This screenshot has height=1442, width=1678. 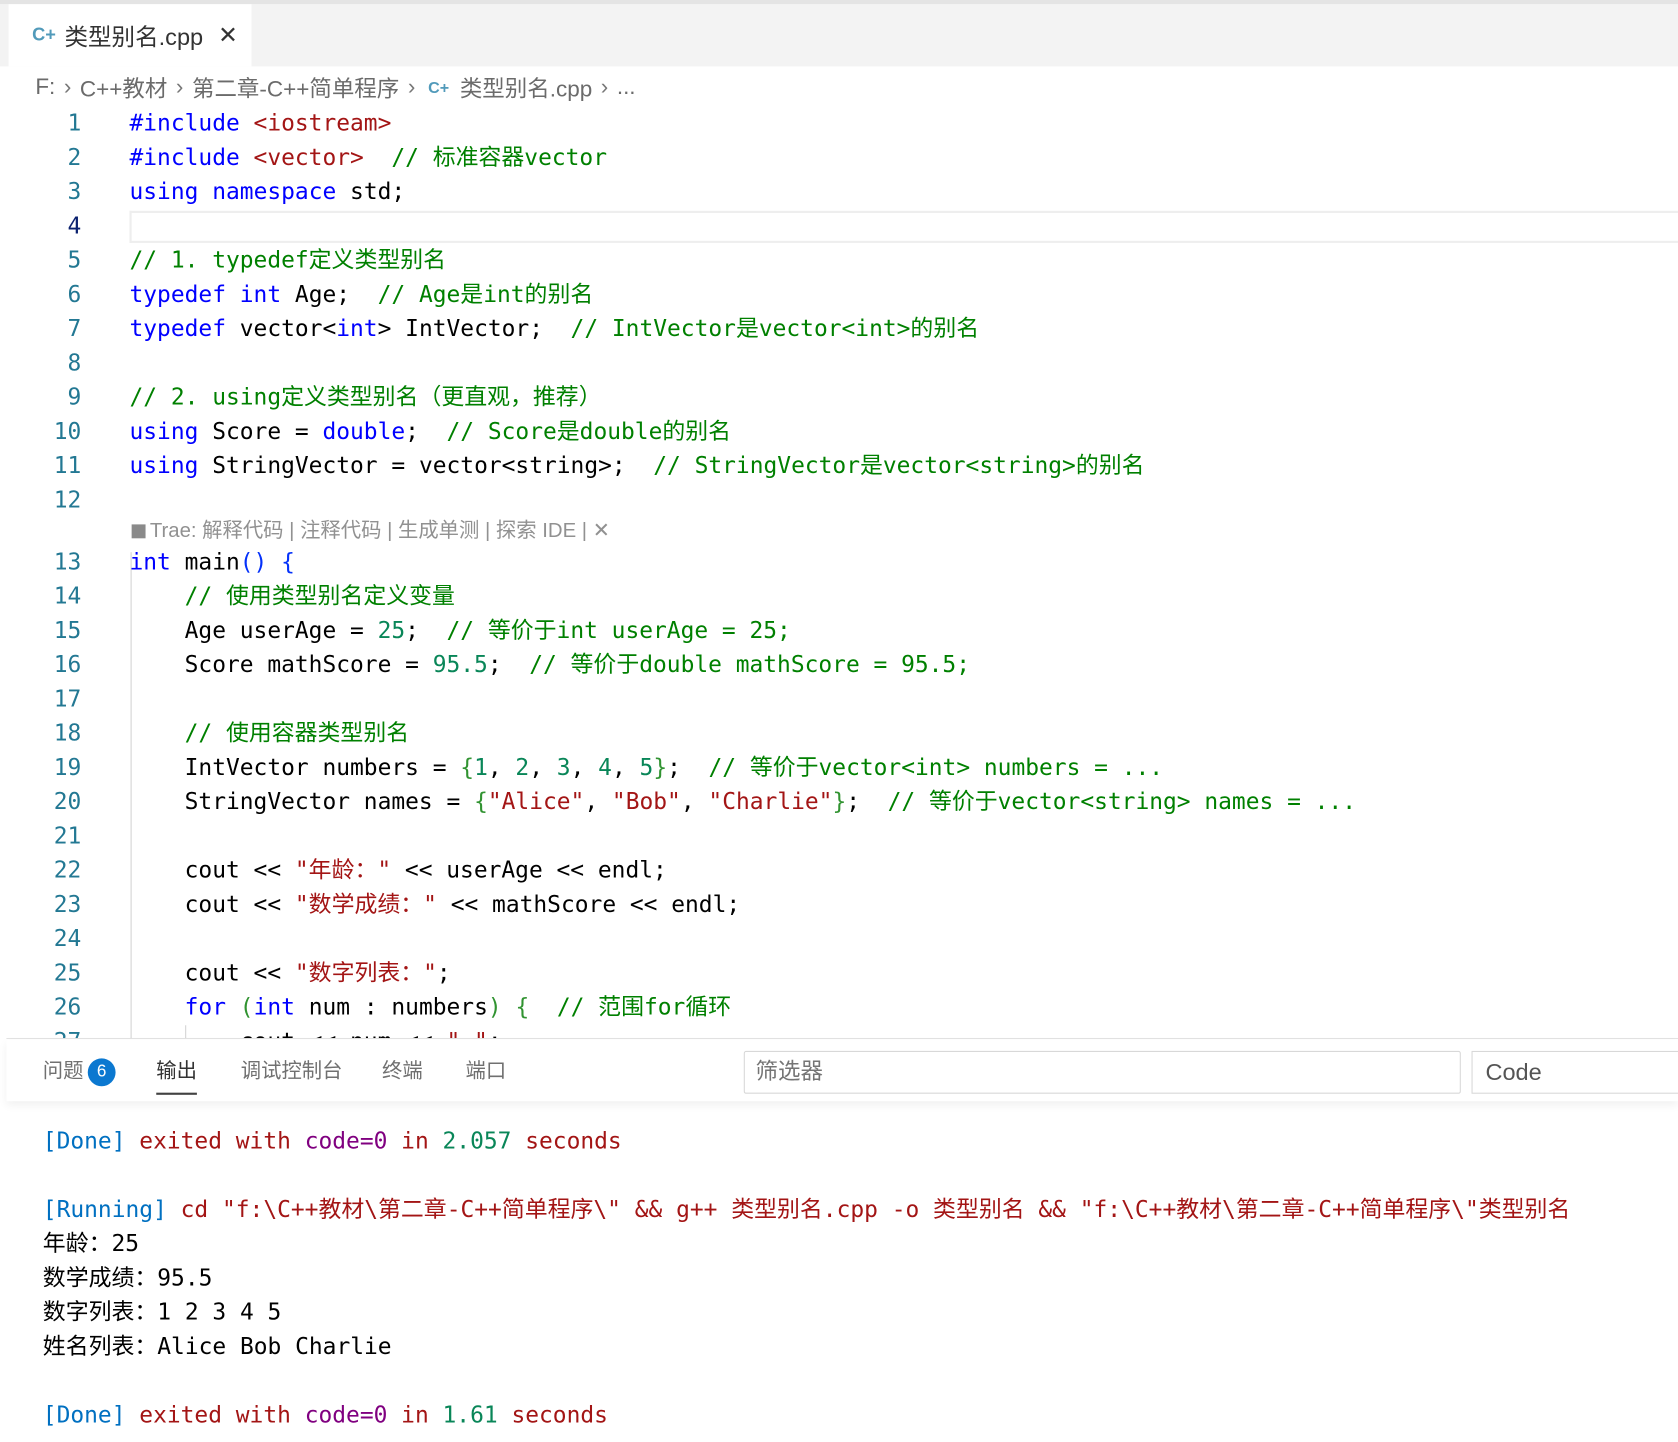 I want to click on line-content: typedef int Age; // Age是int的别名, so click(x=361, y=295).